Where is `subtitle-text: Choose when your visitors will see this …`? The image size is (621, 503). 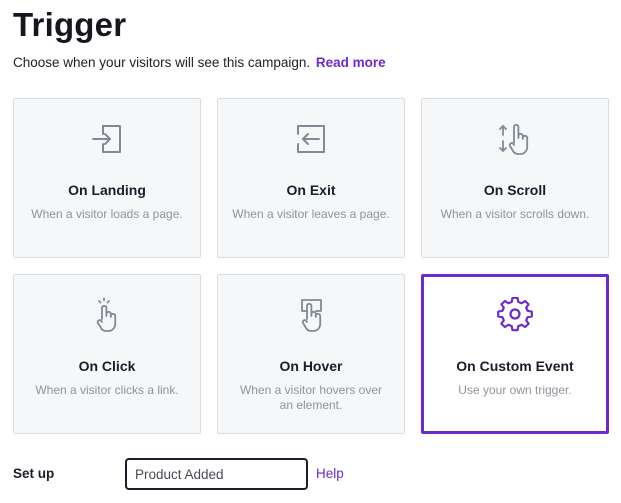
subtitle-text: Choose when your visitors will see this … is located at coordinates (162, 62).